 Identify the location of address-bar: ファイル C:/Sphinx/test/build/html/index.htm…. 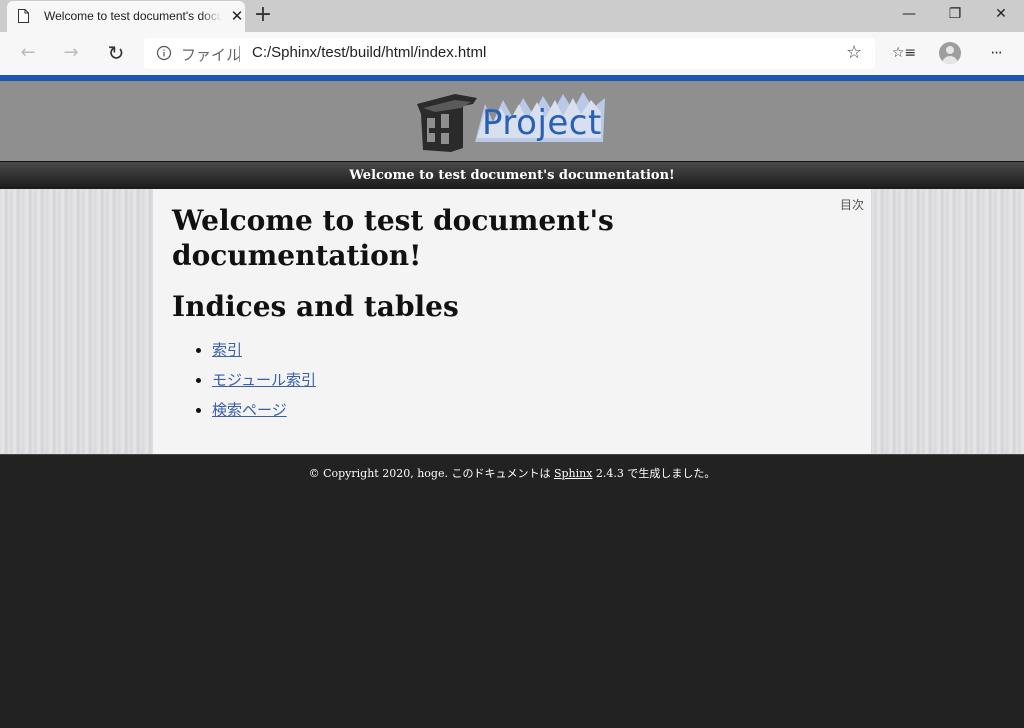
(509, 53).